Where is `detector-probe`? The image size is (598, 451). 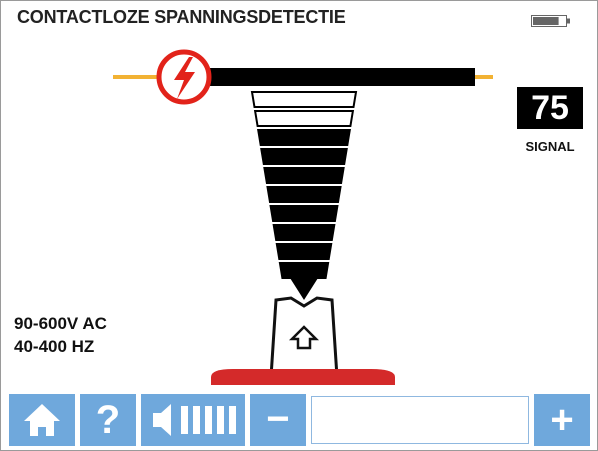 detector-probe is located at coordinates (304, 337).